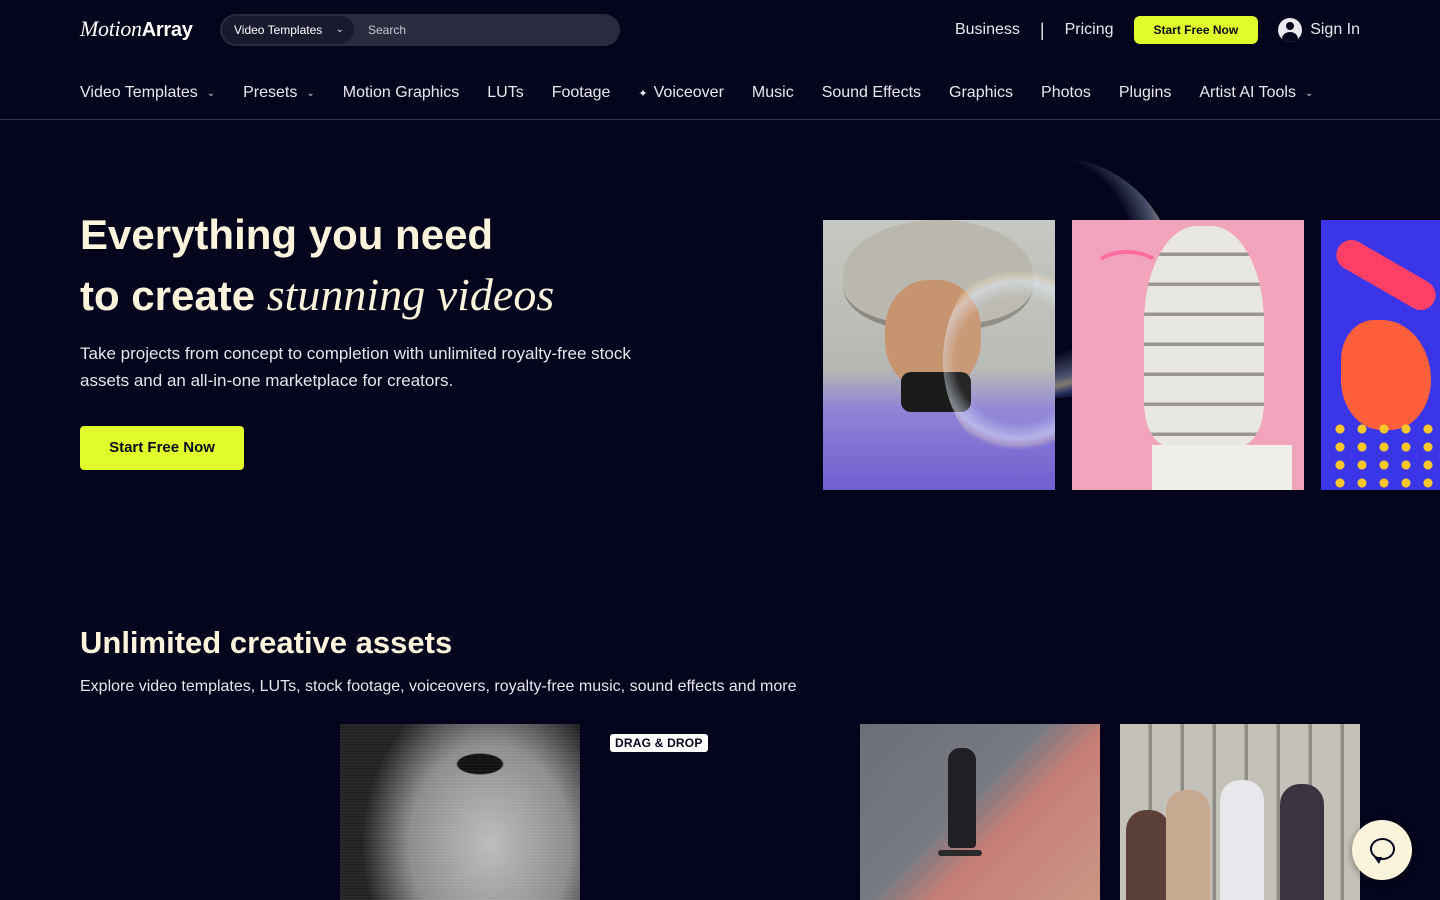 This screenshot has height=900, width=1440. What do you see at coordinates (939, 355) in the screenshot?
I see `hero-image-person-hat` at bounding box center [939, 355].